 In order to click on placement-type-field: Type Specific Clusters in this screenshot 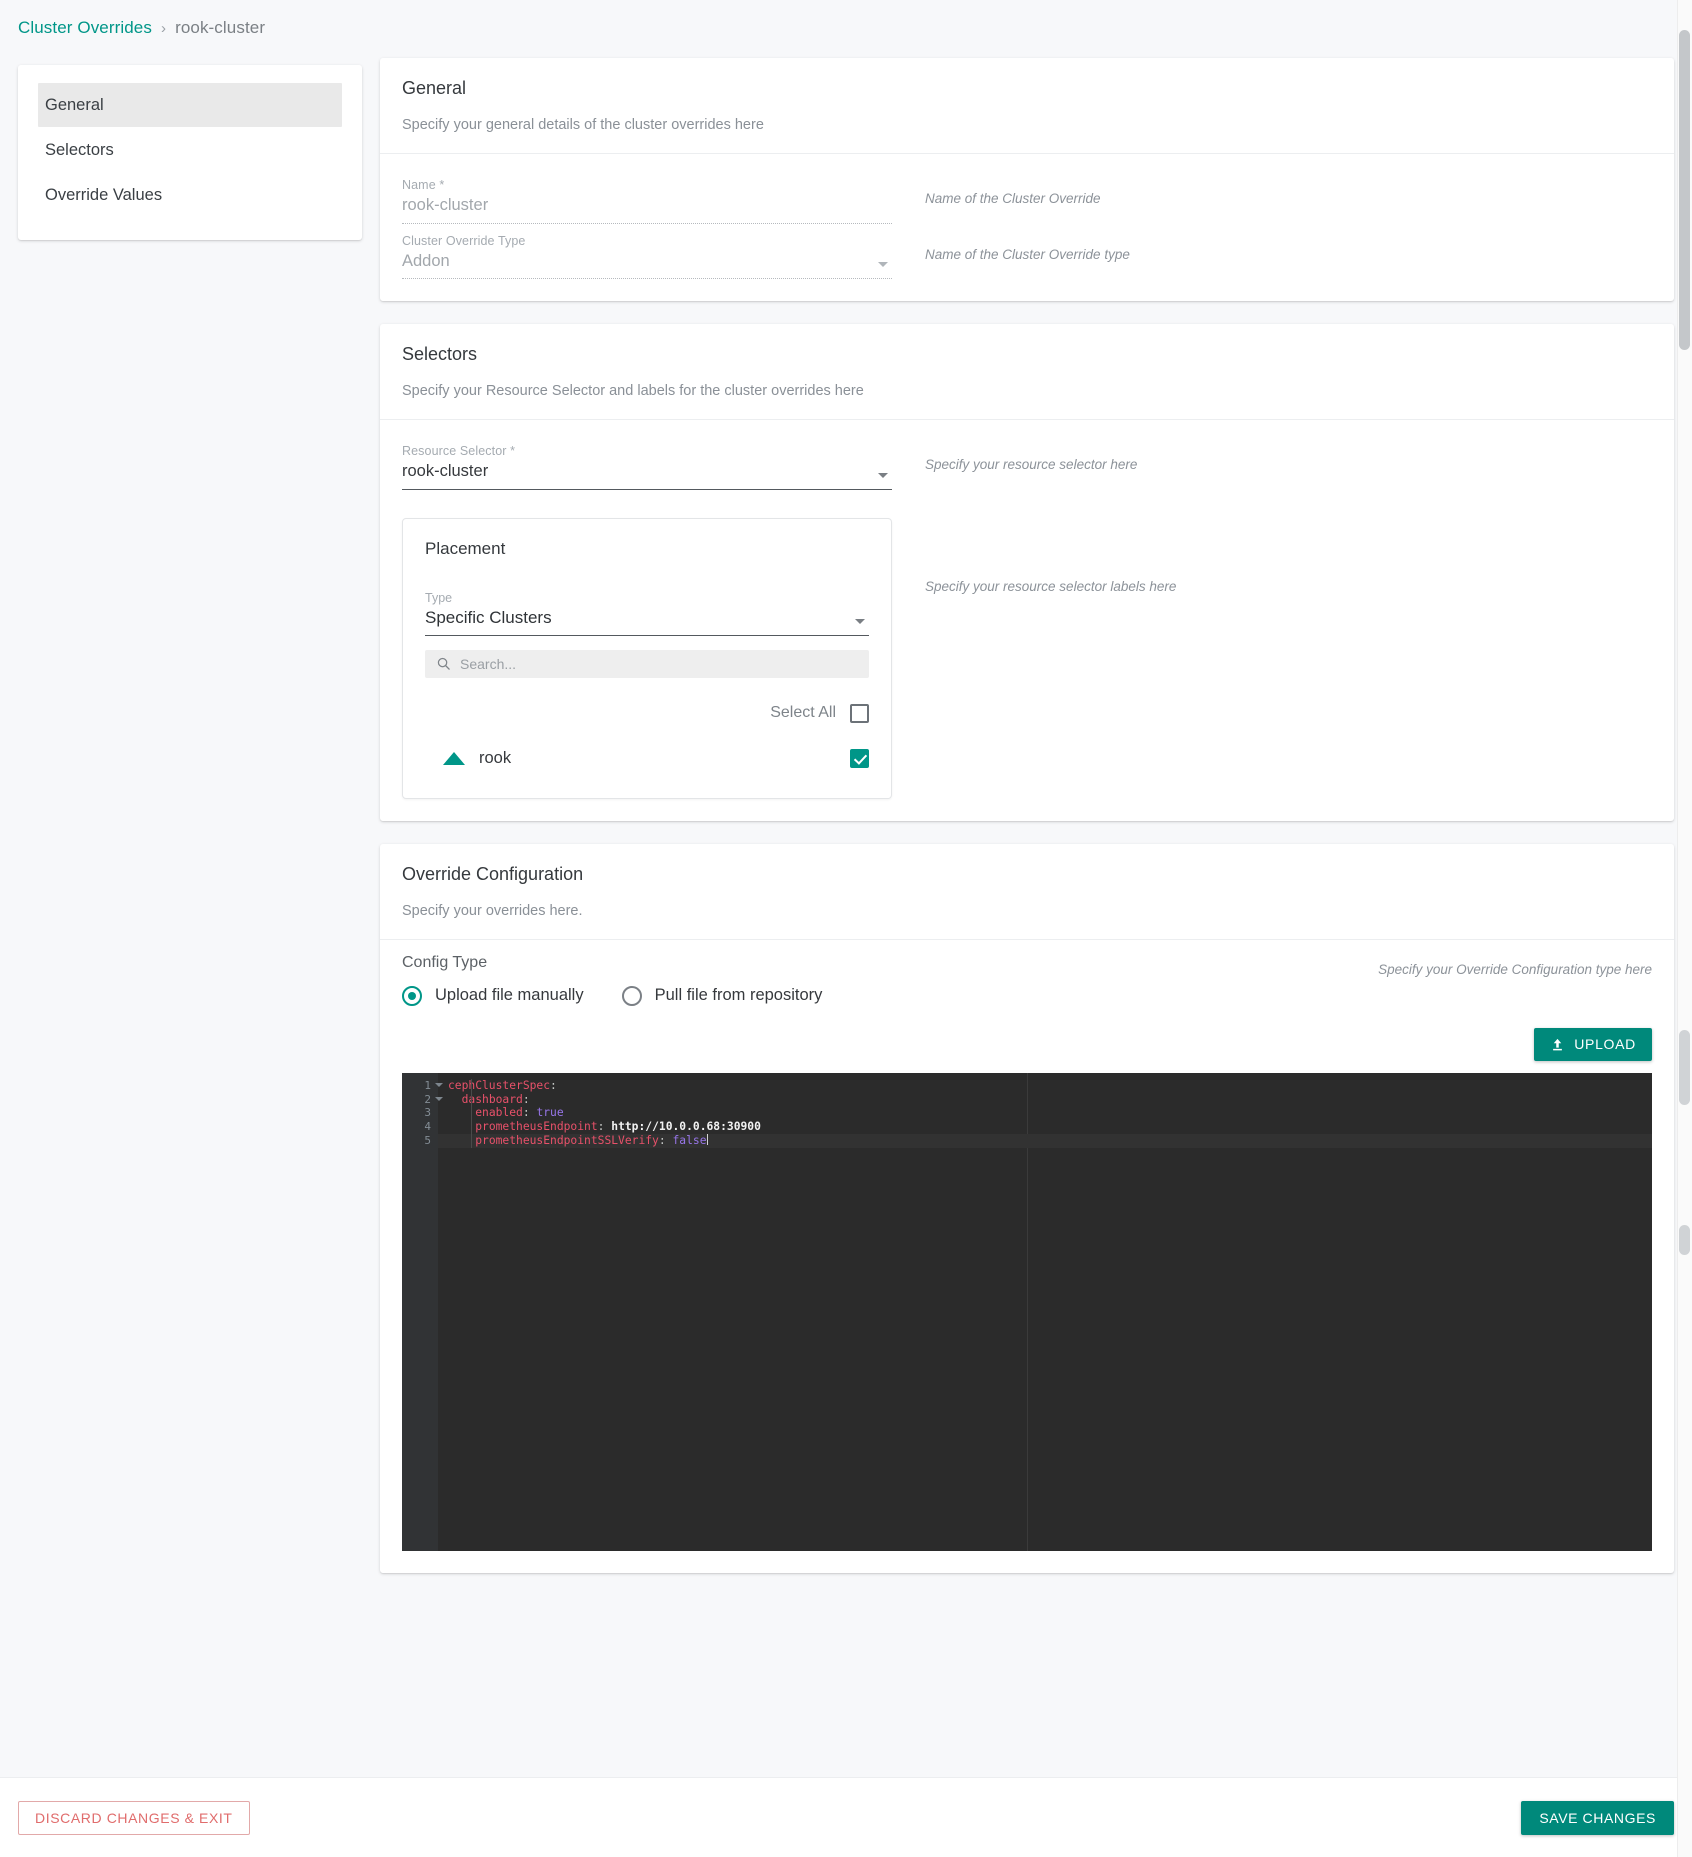, I will do `click(647, 613)`.